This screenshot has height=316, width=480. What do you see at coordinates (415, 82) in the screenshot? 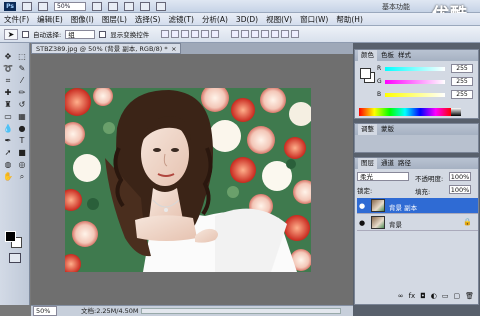
I see `green-slider-track` at bounding box center [415, 82].